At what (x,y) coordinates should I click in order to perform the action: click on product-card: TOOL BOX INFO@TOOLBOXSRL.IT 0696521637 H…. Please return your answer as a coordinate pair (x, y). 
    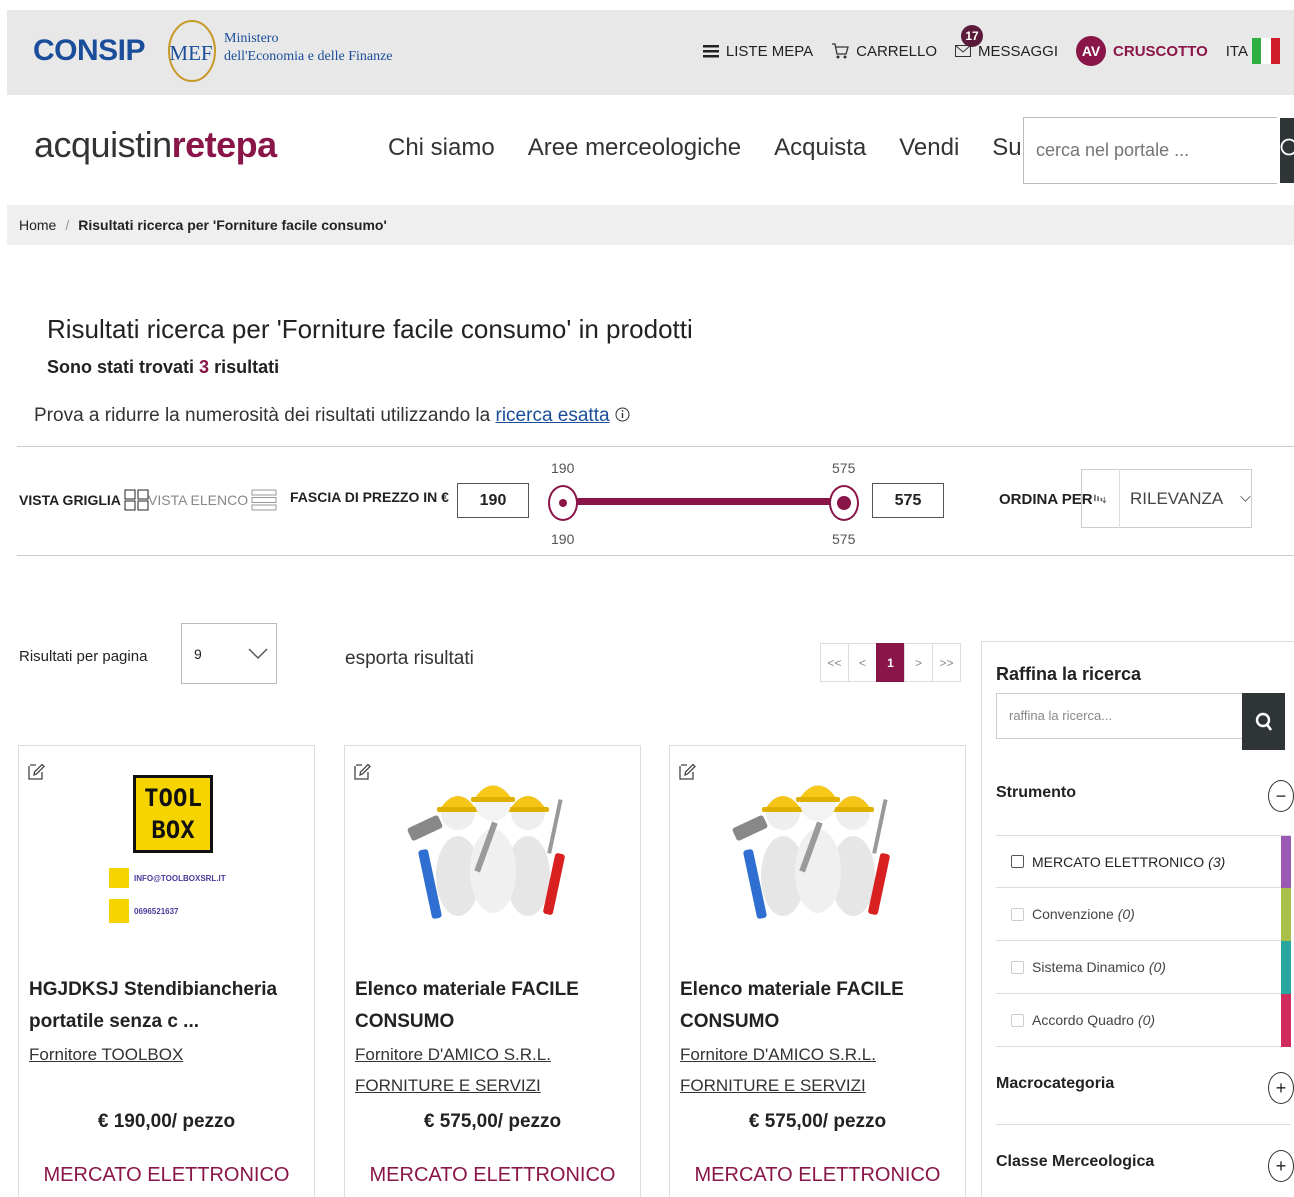
    Looking at the image, I should click on (166, 971).